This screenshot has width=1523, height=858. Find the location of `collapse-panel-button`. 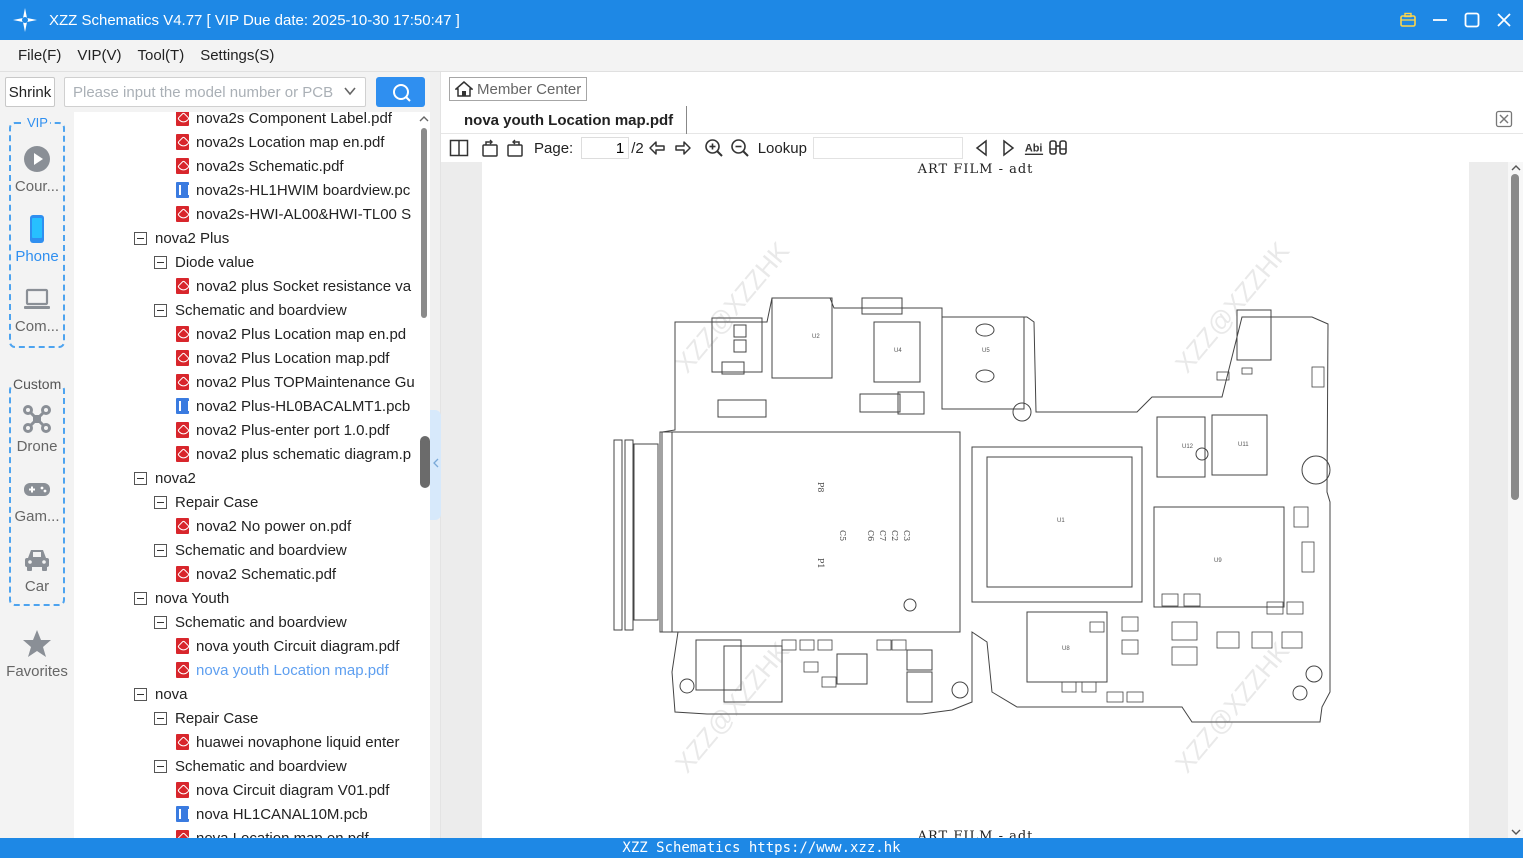

collapse-panel-button is located at coordinates (435, 465).